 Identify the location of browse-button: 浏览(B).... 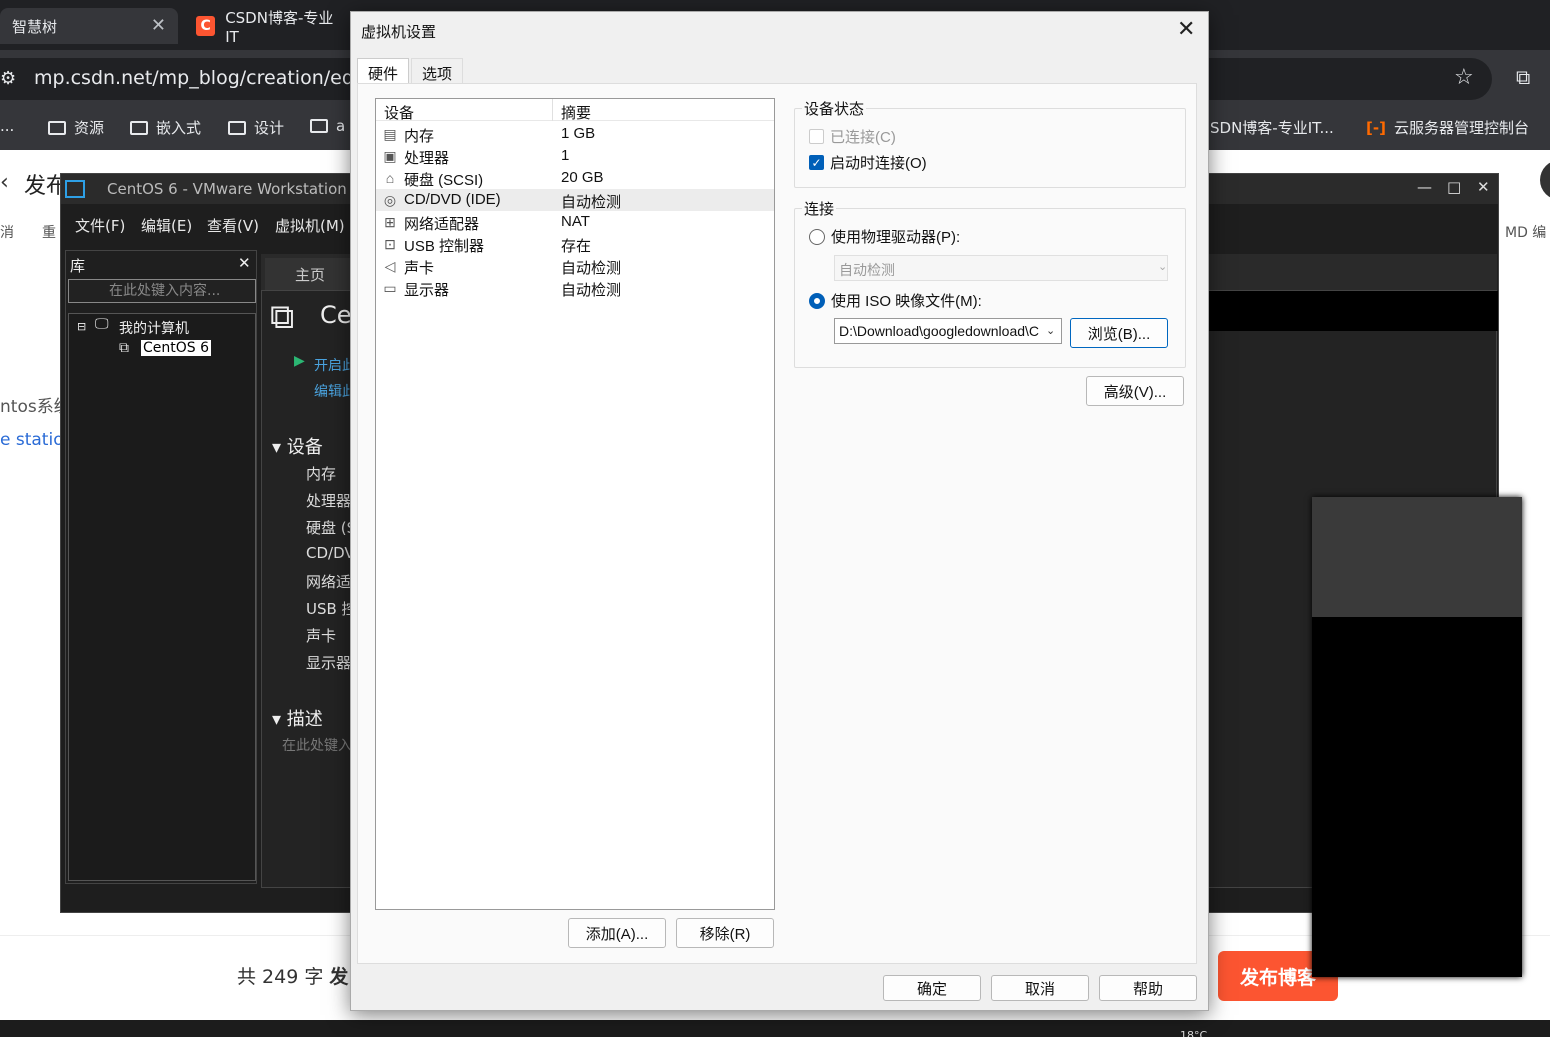
(1119, 333).